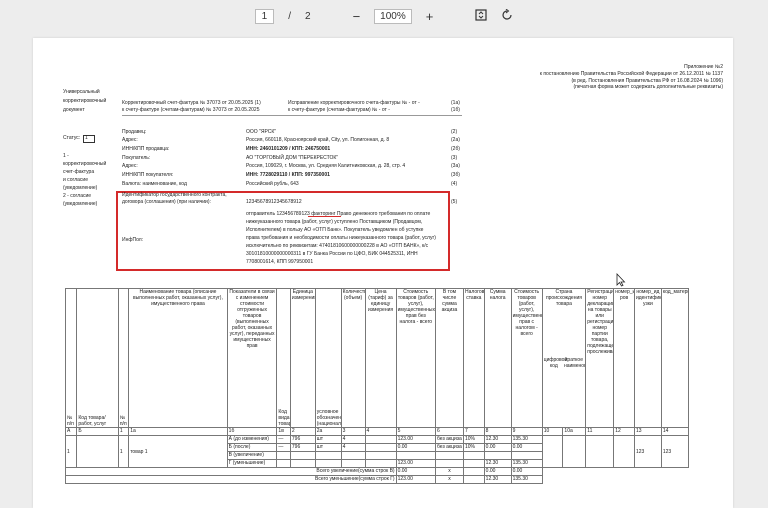  What do you see at coordinates (71, 358) in the screenshot?
I see `th-num: № п/п` at bounding box center [71, 358].